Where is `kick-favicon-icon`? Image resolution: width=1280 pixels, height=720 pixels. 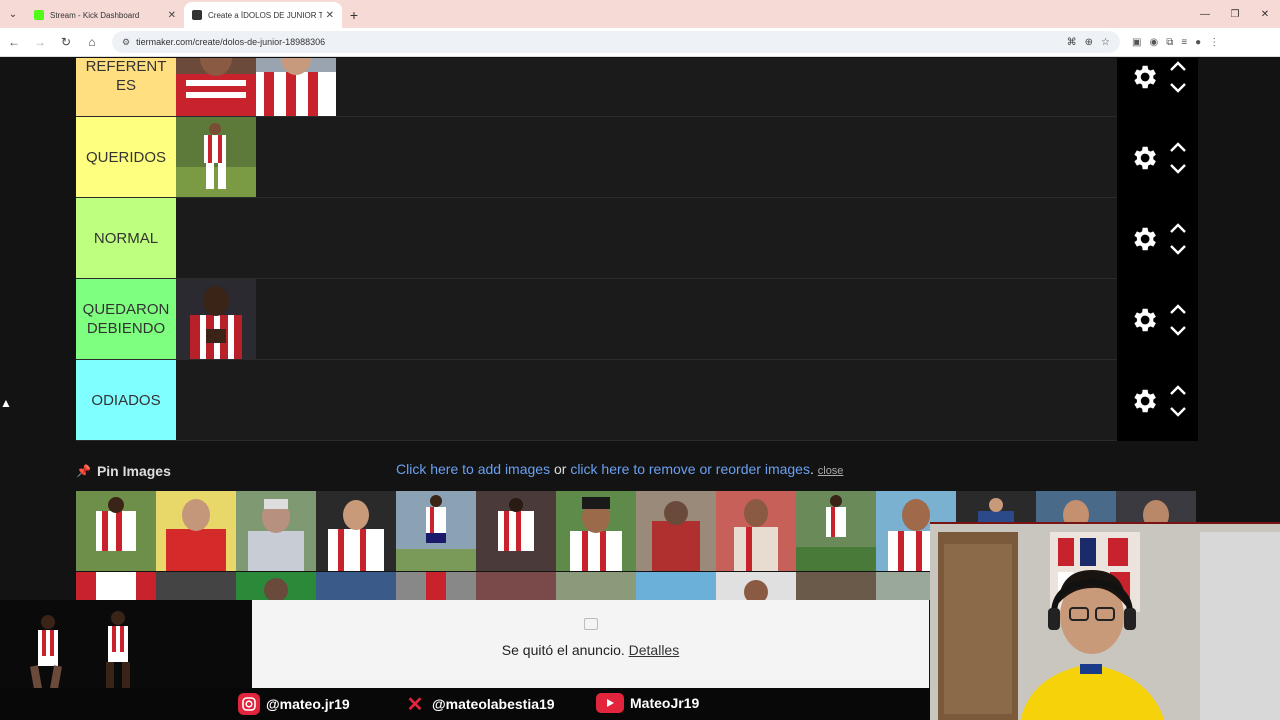
kick-favicon-icon is located at coordinates (39, 15).